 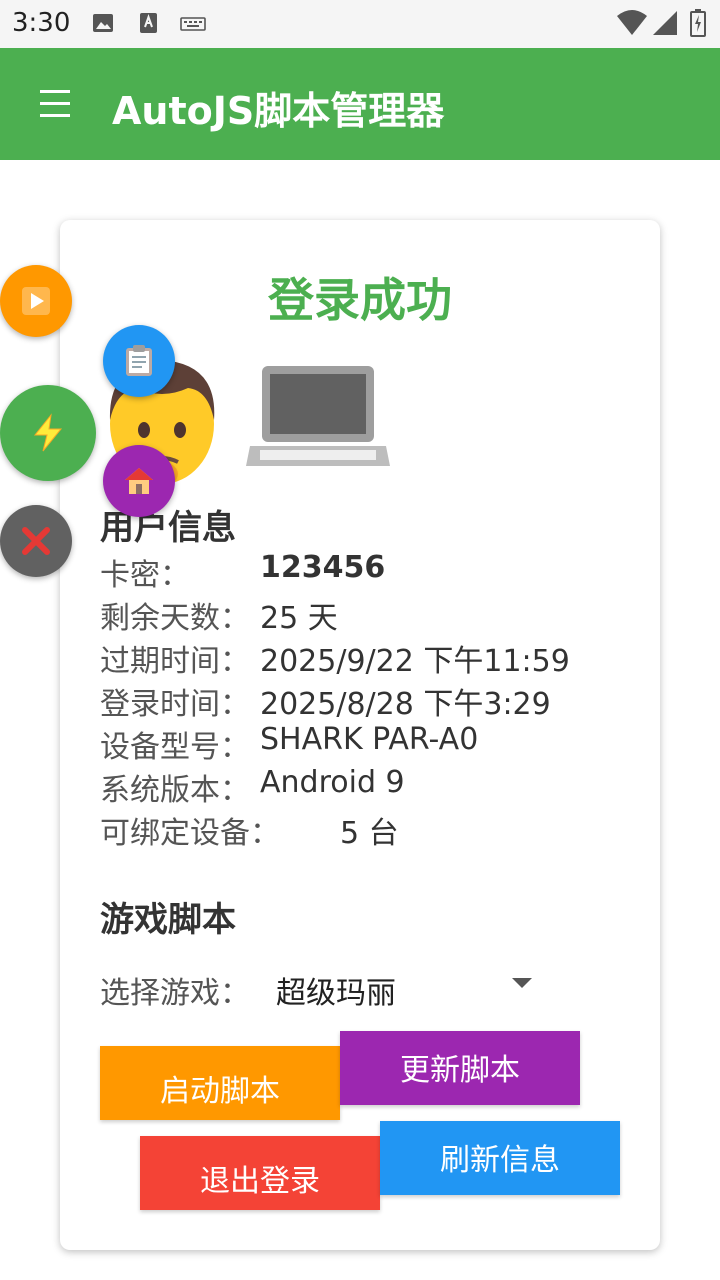 What do you see at coordinates (175, 790) in the screenshot?
I see `system-version-label: 系统版本：` at bounding box center [175, 790].